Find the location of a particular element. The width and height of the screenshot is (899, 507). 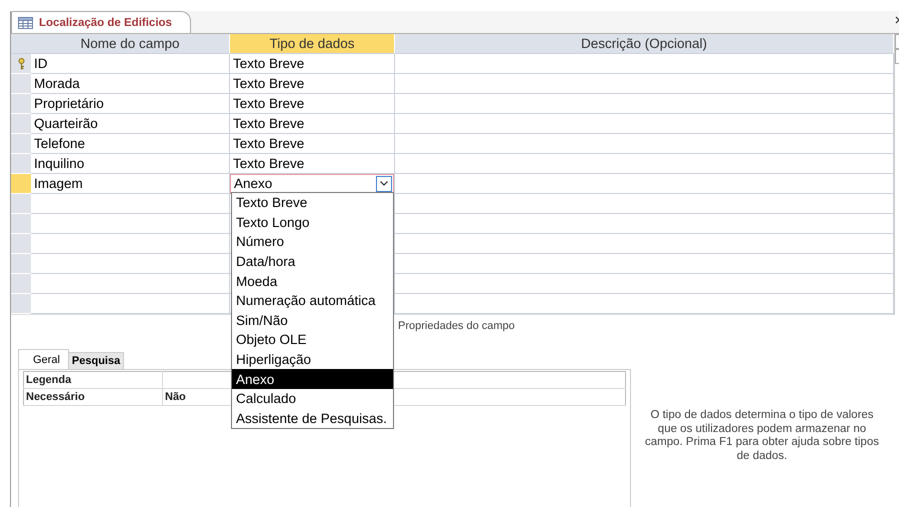

help-text: O tipo de dados determina o tipo de valores que os utilizadores podem armazenar no campo. Prima F1 para obter ajuda sobre tipos de dados. is located at coordinates (762, 436).